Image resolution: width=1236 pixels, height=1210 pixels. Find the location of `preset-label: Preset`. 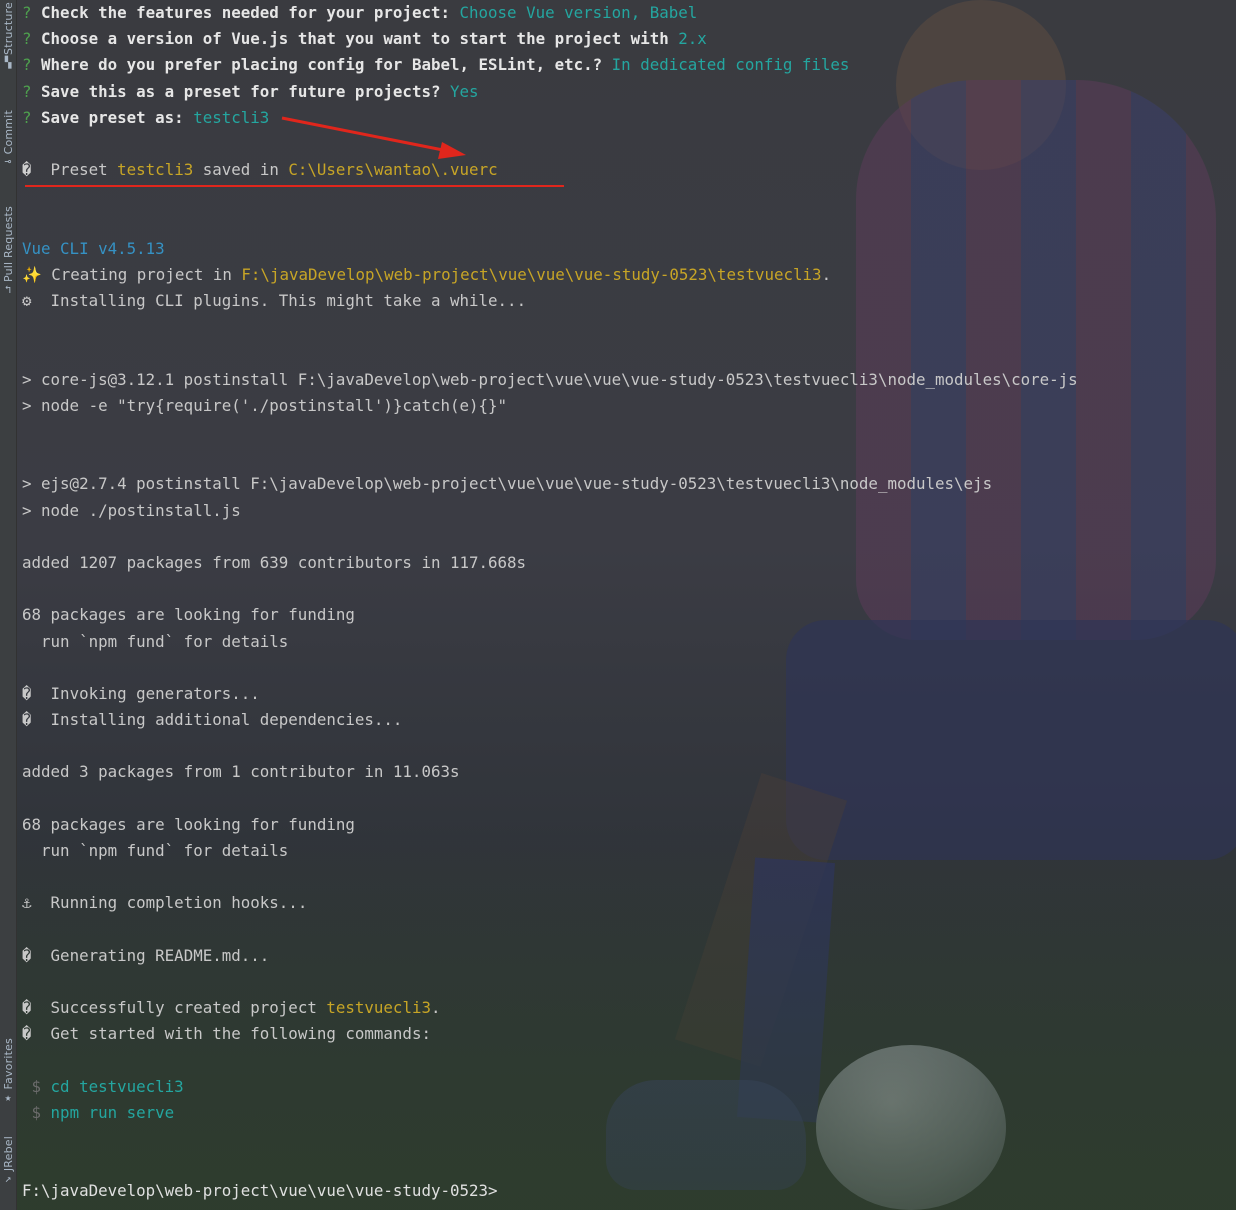

preset-label: Preset is located at coordinates (79, 170).